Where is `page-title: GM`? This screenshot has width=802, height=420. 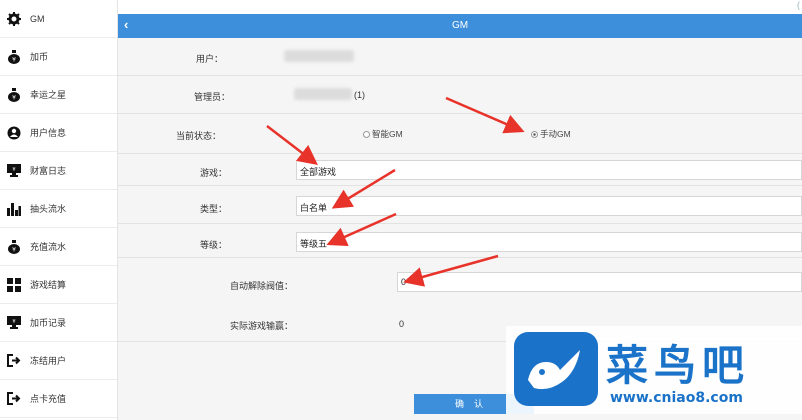 page-title: GM is located at coordinates (460, 25).